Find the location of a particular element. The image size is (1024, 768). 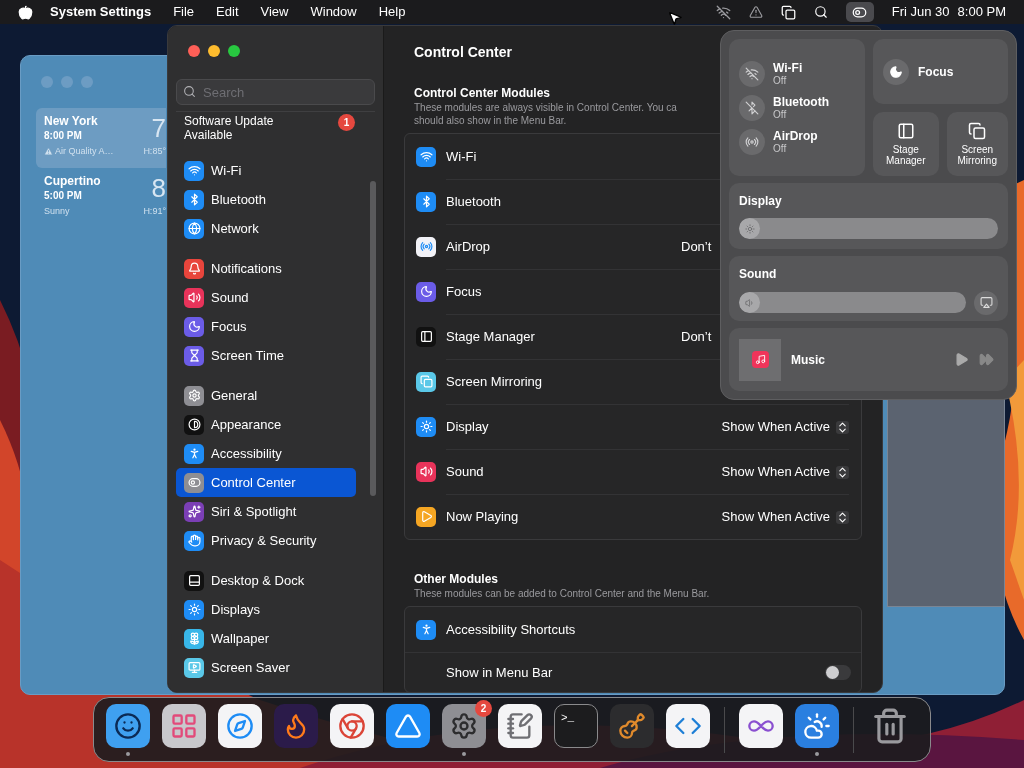

ring-icon is located at coordinates (352, 725).